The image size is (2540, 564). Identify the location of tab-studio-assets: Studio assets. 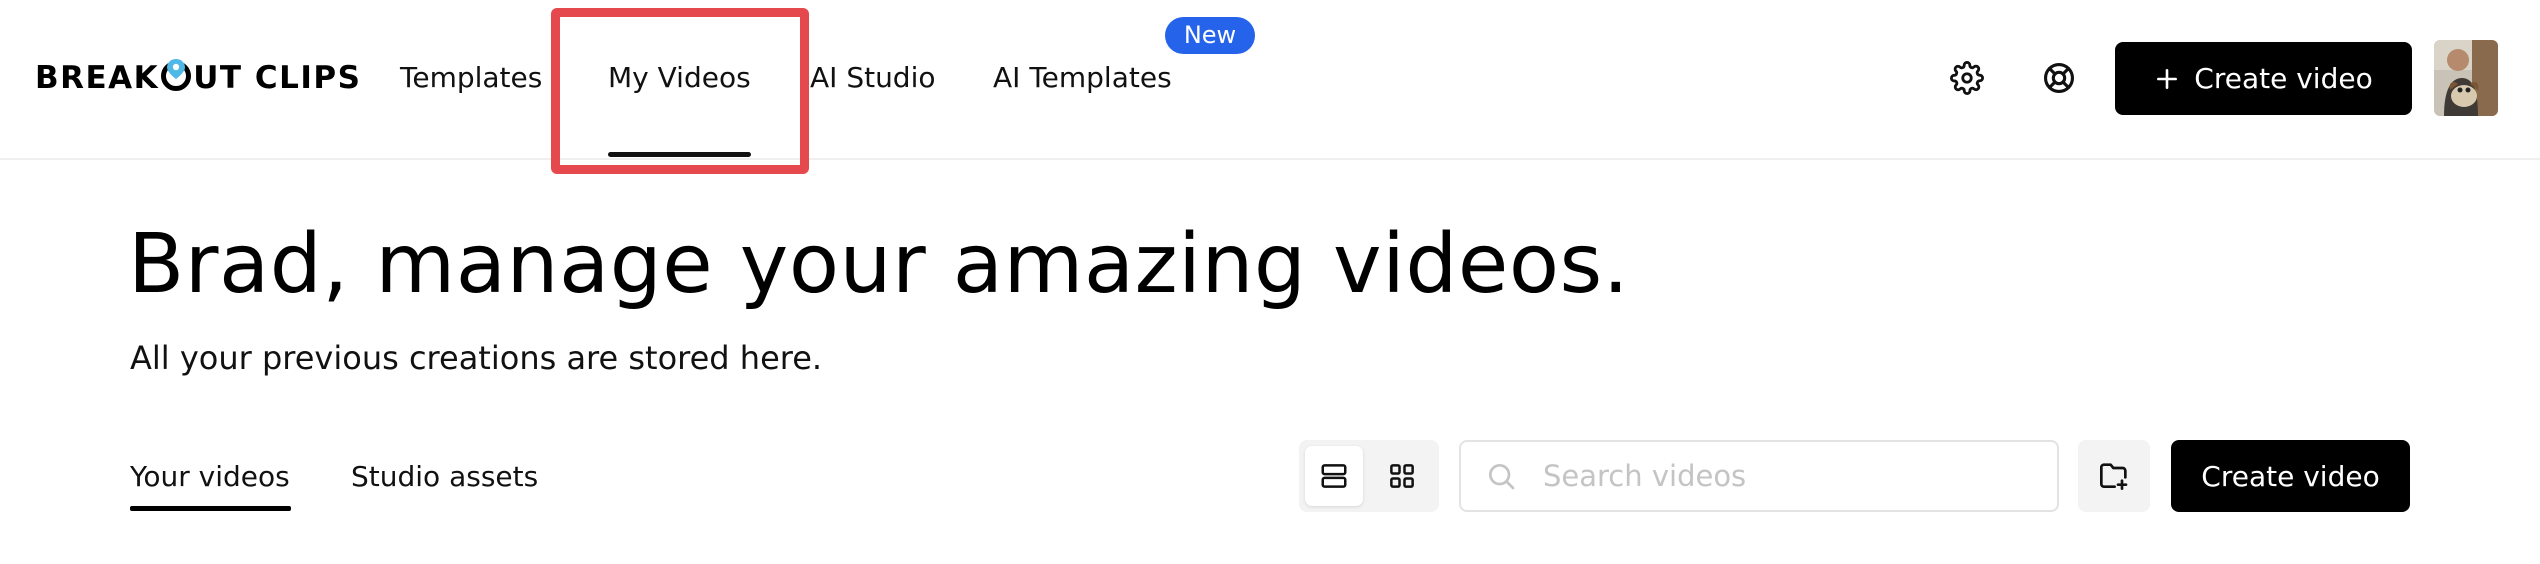
(444, 477).